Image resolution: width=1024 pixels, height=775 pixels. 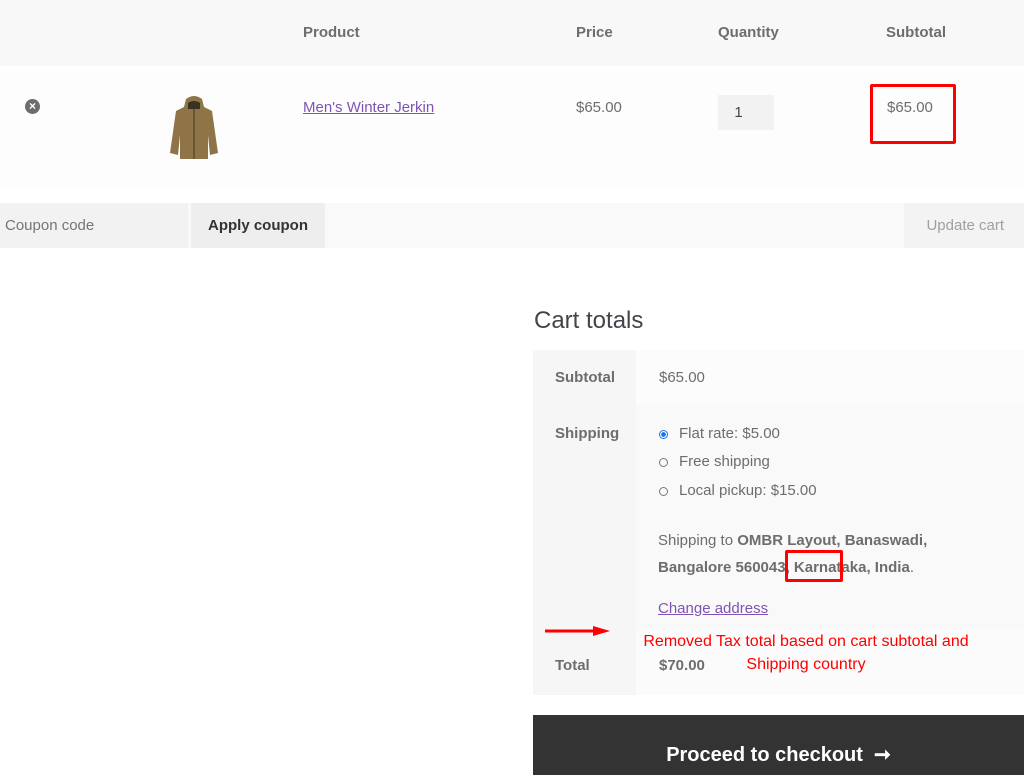 What do you see at coordinates (748, 32) in the screenshot?
I see `header-quantity: Quantity` at bounding box center [748, 32].